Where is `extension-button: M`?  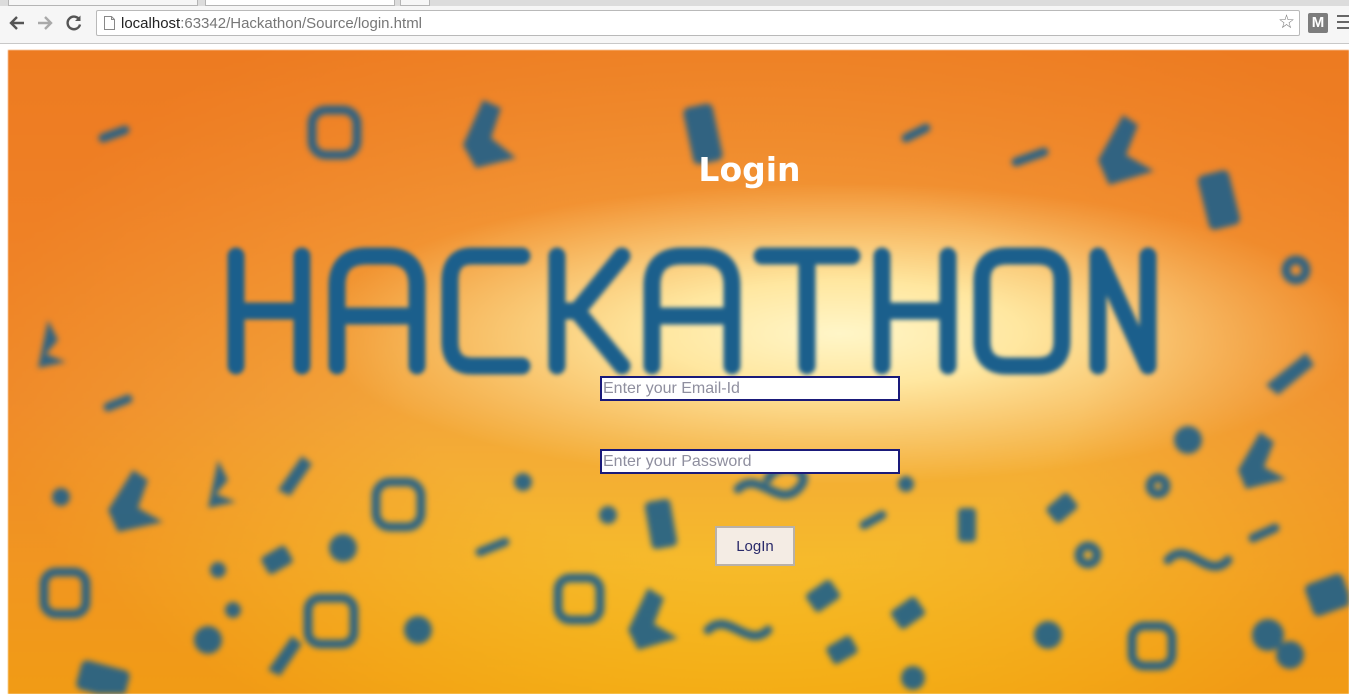
extension-button: M is located at coordinates (1318, 23).